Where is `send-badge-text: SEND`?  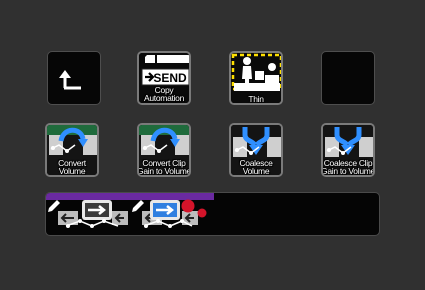
send-badge-text: SEND is located at coordinates (170, 78).